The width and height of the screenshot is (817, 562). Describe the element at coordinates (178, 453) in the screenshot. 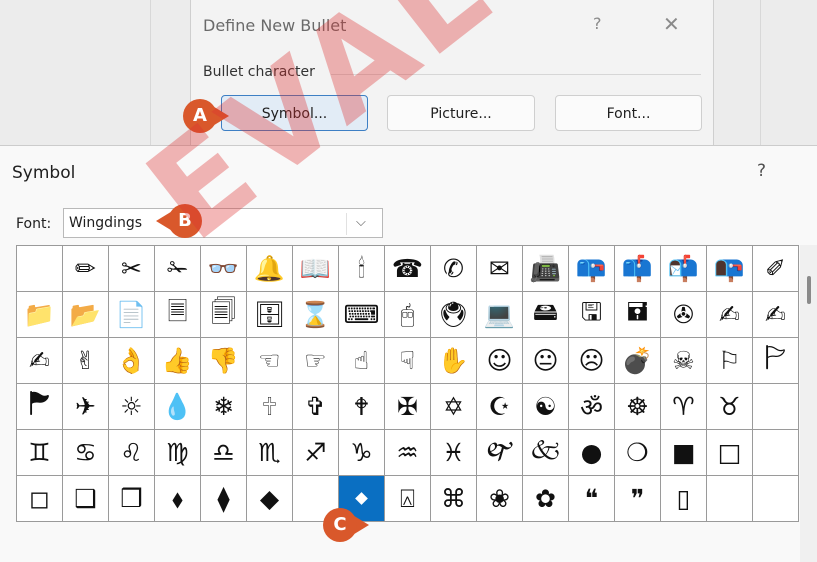

I see `symbol-cell: ♍` at that location.